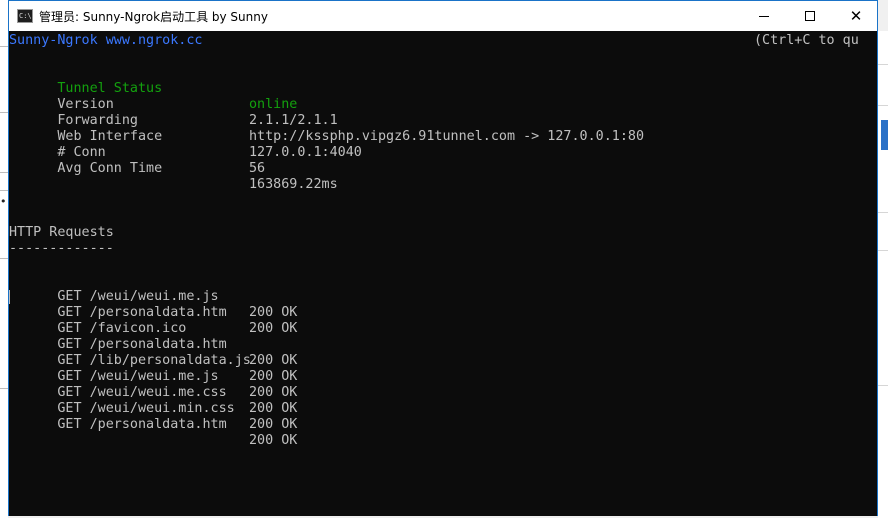  What do you see at coordinates (429, 320) in the screenshot?
I see `request-row: GET /favicon.ico` at bounding box center [429, 320].